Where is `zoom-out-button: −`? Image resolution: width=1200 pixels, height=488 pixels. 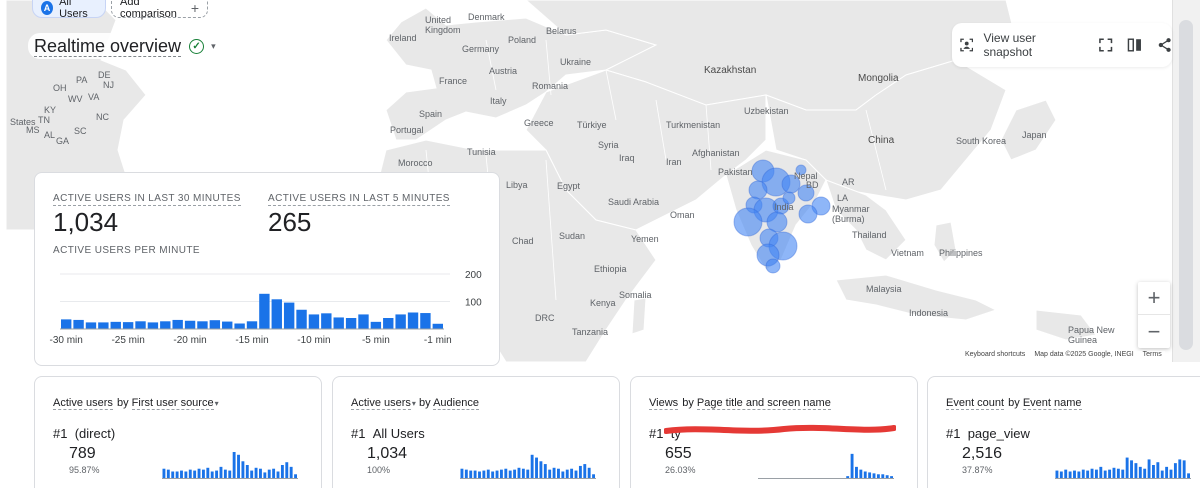
zoom-out-button: − is located at coordinates (1154, 331).